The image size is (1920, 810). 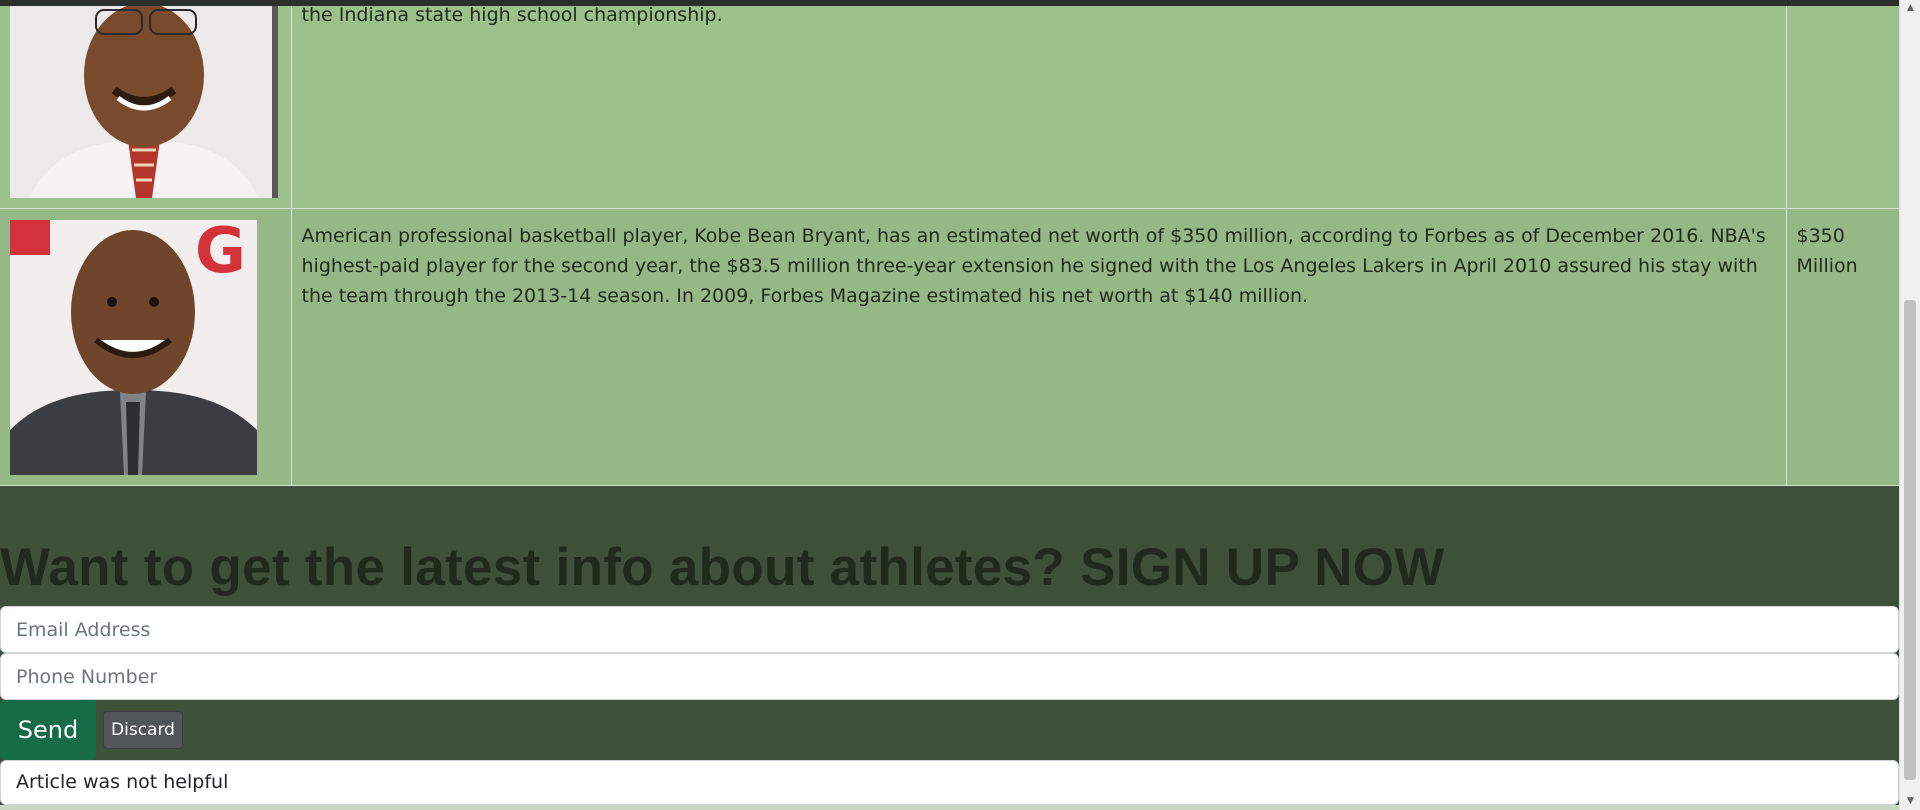 I want to click on scrollbar-thumb, so click(x=1910, y=540).